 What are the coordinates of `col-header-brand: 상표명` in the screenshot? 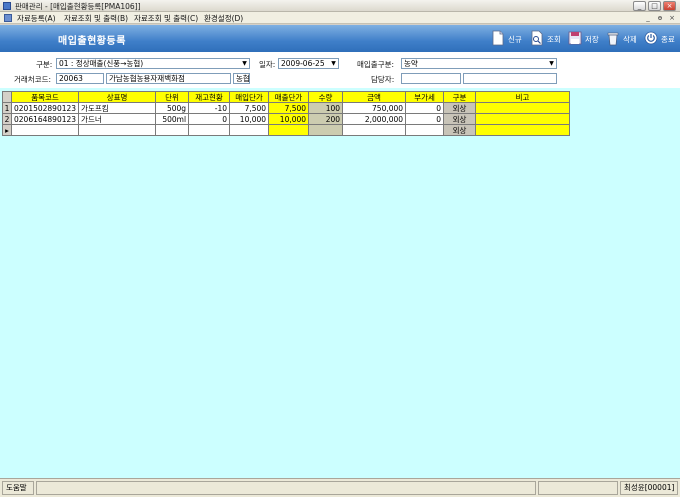 It's located at (117, 97).